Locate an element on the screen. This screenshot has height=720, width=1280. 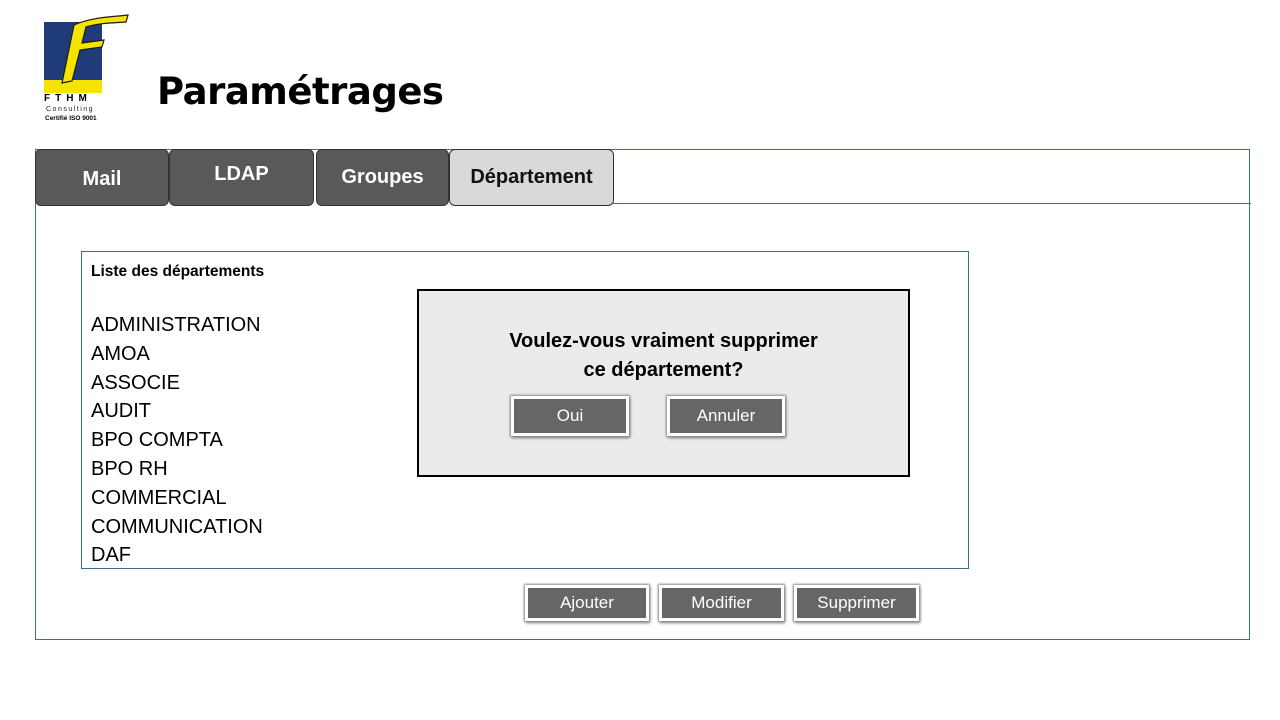
delete-button: Supprimer is located at coordinates (856, 603).